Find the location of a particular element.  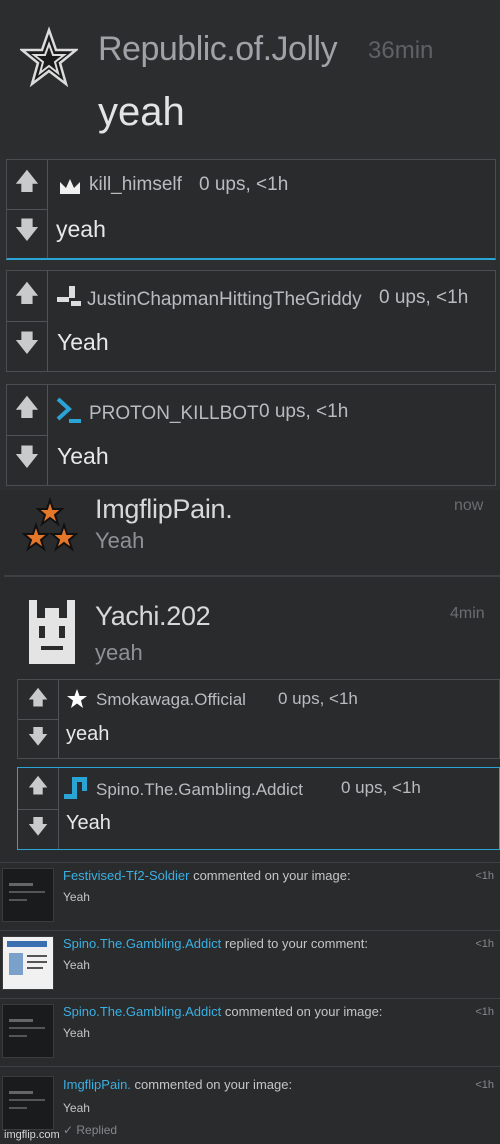

crown-icon is located at coordinates (70, 186).